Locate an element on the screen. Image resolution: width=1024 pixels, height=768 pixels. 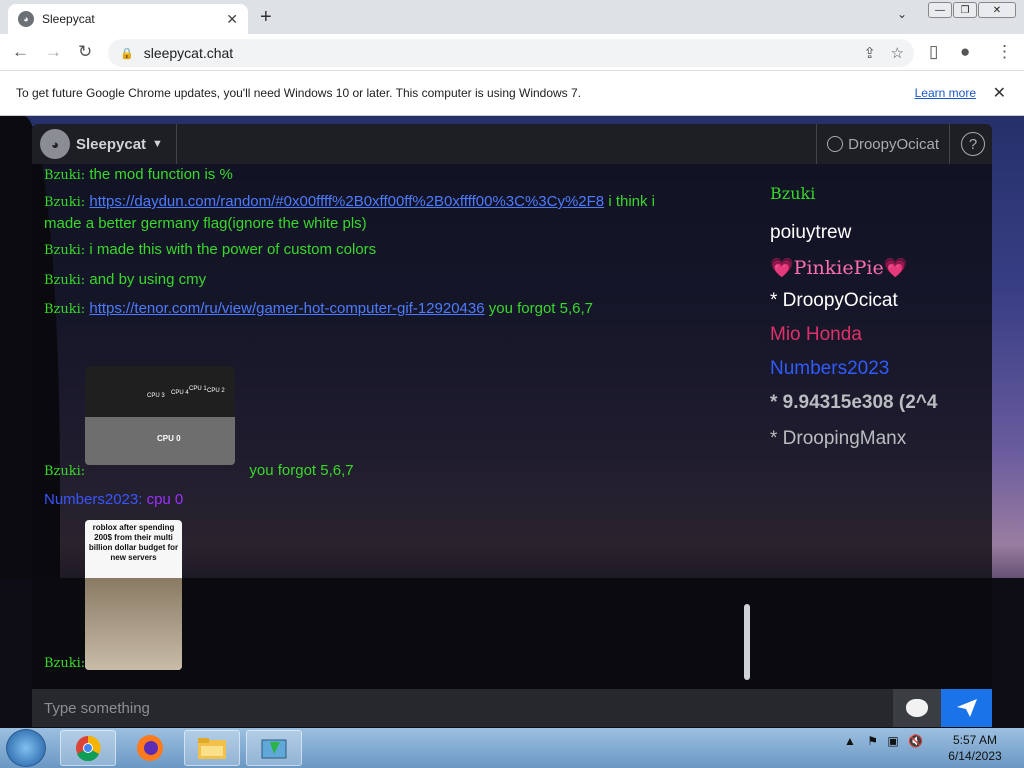
explorer-taskbar-icon is located at coordinates (212, 748).